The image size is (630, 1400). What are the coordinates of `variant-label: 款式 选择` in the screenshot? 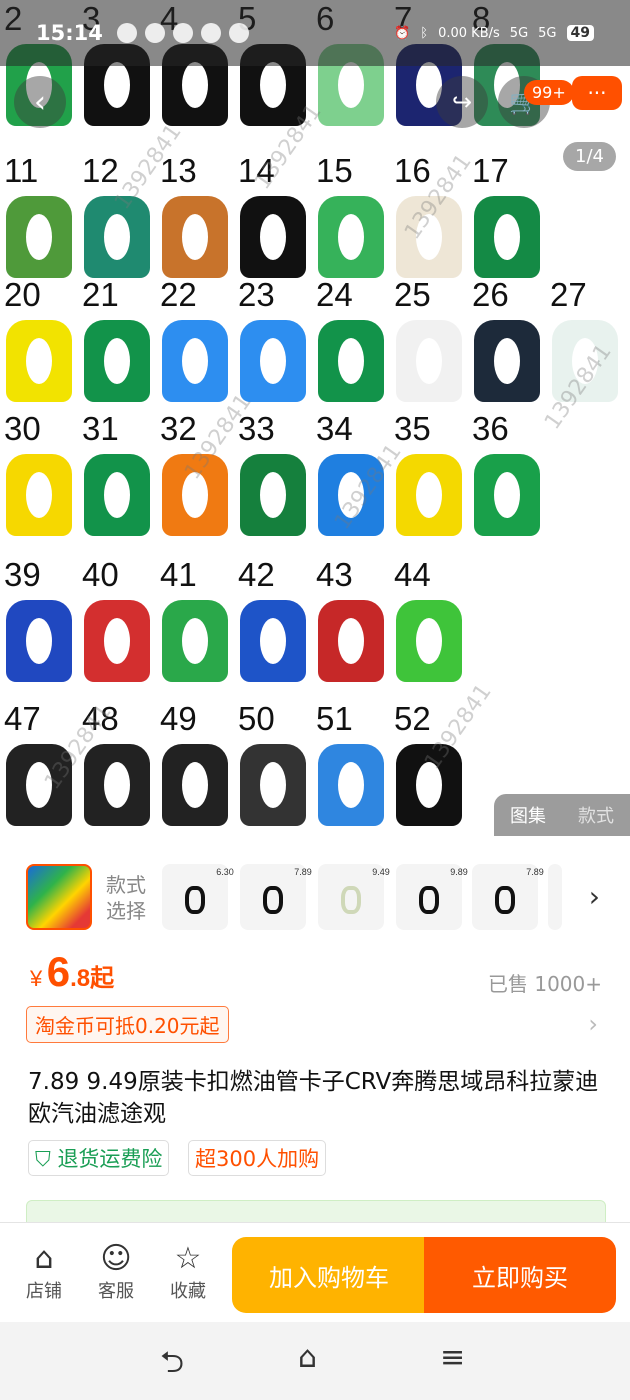 It's located at (126, 898).